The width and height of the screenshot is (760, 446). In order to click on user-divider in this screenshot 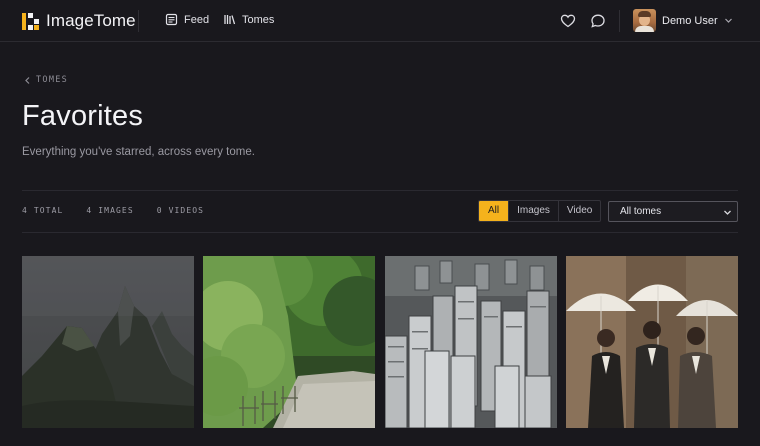, I will do `click(619, 21)`.